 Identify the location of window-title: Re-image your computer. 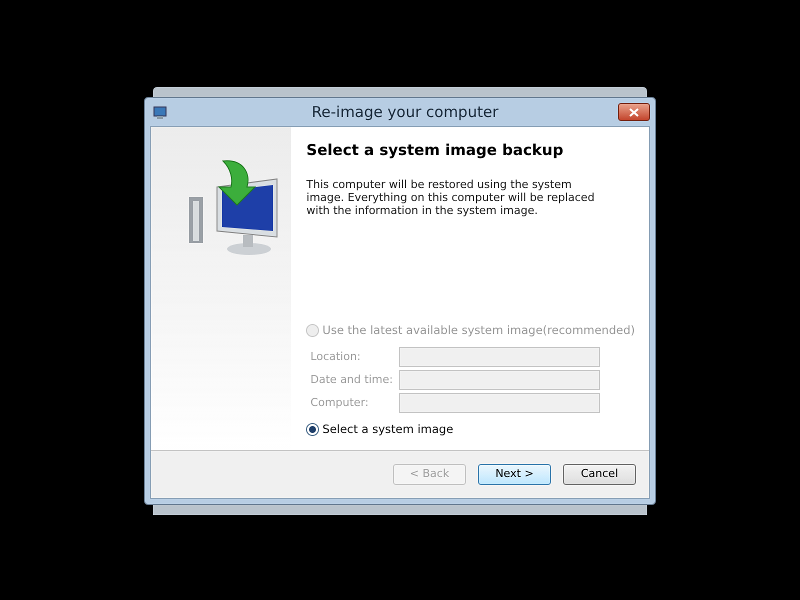
(404, 112).